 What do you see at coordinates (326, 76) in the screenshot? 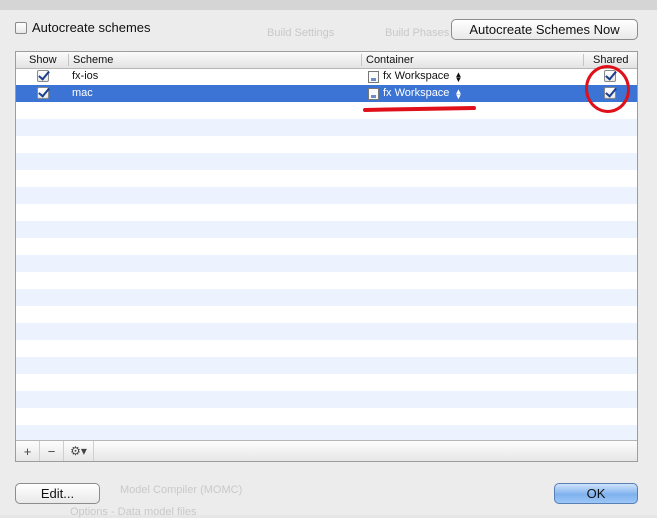
I see `table-row: fx-ios fx Workspace ▲ ▼` at bounding box center [326, 76].